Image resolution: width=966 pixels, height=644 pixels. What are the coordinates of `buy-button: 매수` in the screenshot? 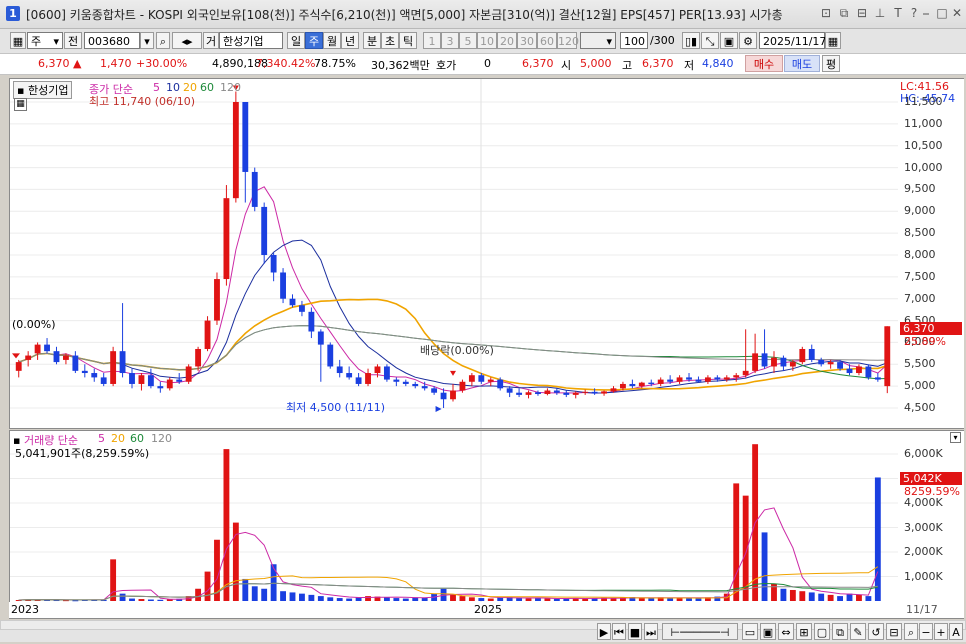 It's located at (764, 63).